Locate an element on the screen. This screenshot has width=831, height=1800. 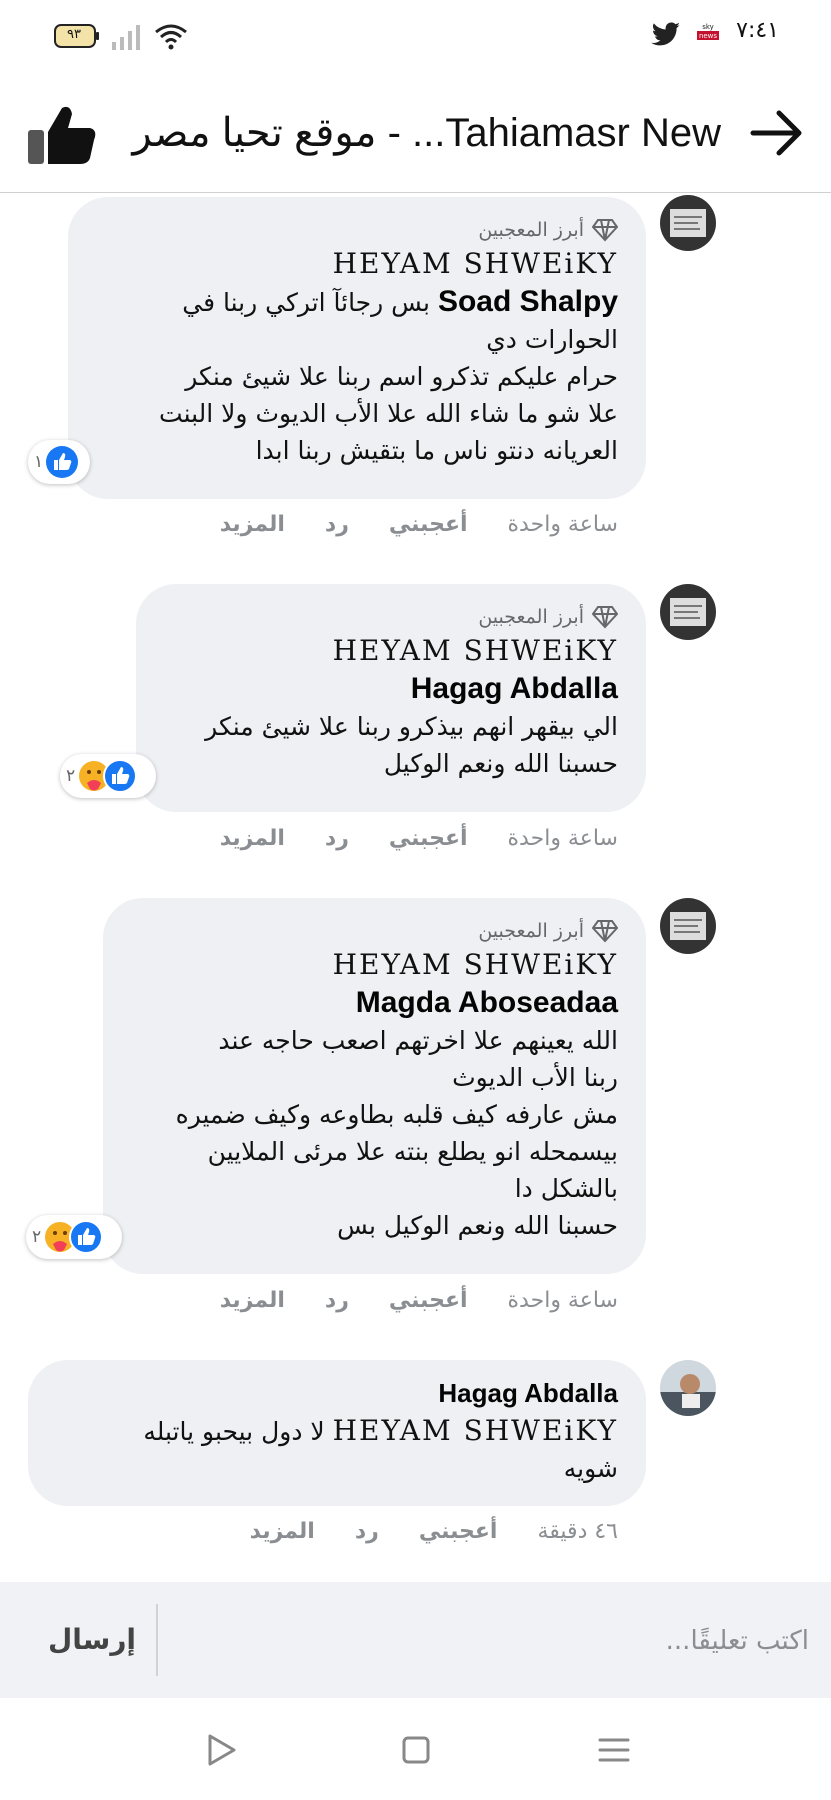
comment-line: العريانه دنتو ناس ما بتقيش ربنا ابدا is located at coordinates (436, 450).